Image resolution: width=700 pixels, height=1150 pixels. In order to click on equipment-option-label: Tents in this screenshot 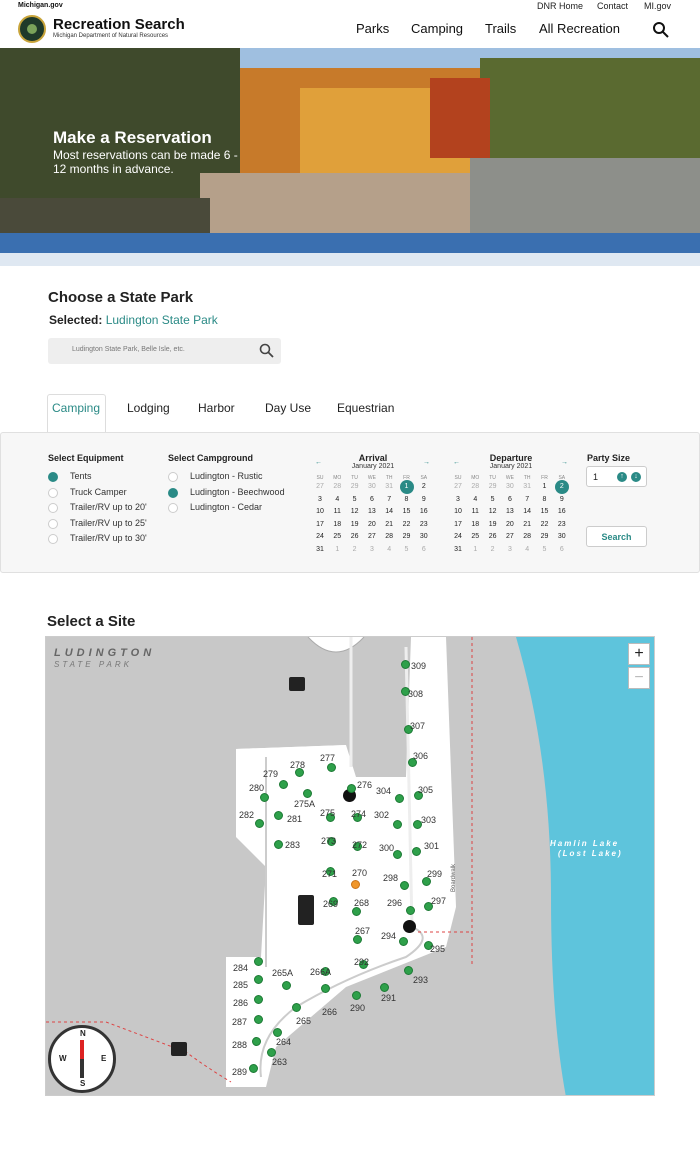, I will do `click(81, 476)`.